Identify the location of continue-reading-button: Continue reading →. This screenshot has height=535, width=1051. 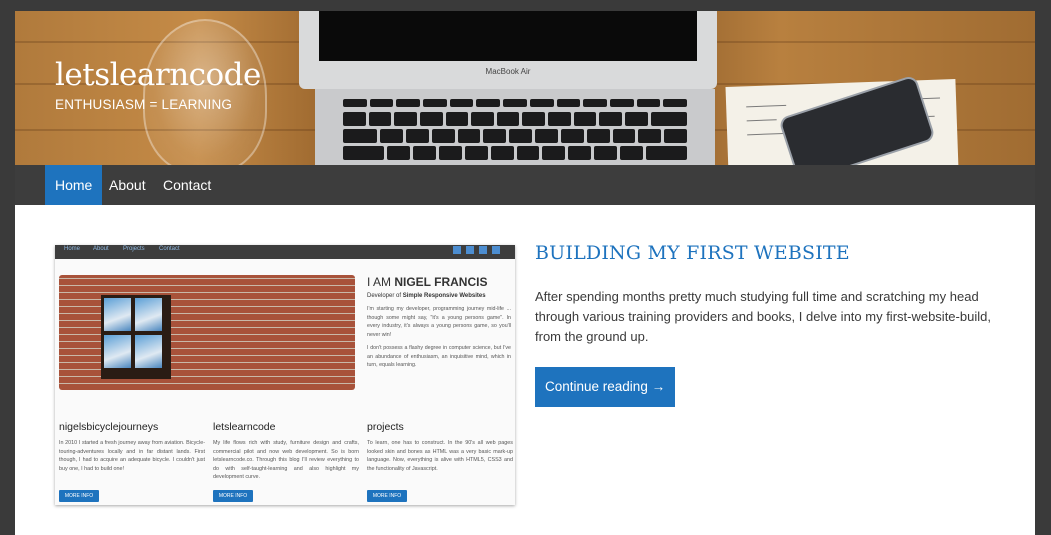
(605, 387).